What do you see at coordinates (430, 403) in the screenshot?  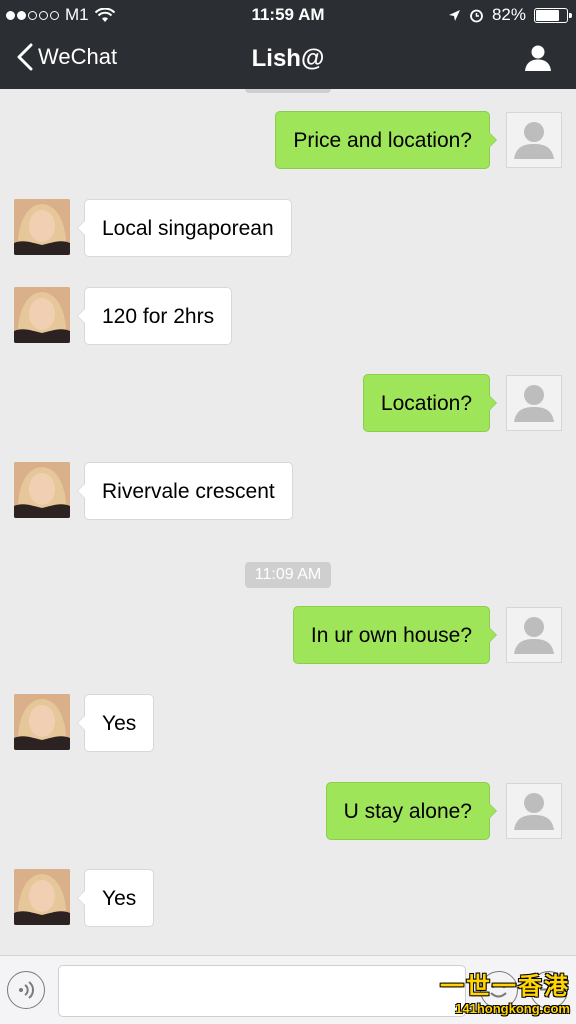 I see `outgoing-message-bubble: Location?` at bounding box center [430, 403].